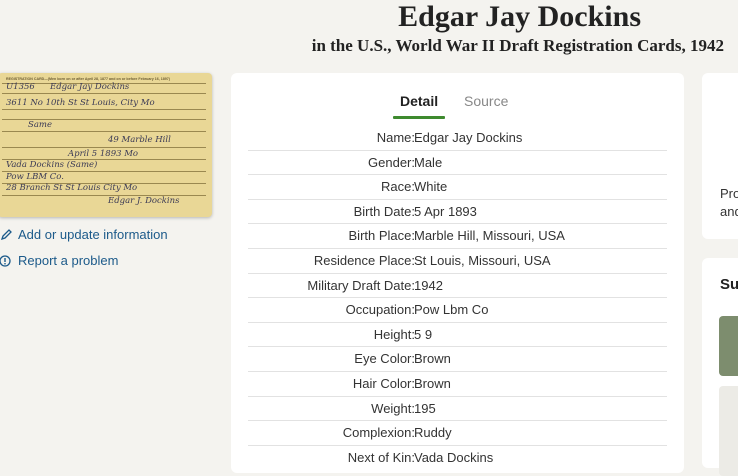  Describe the element at coordinates (519, 16) in the screenshot. I see `page-title: Edgar Jay Dockins` at that location.